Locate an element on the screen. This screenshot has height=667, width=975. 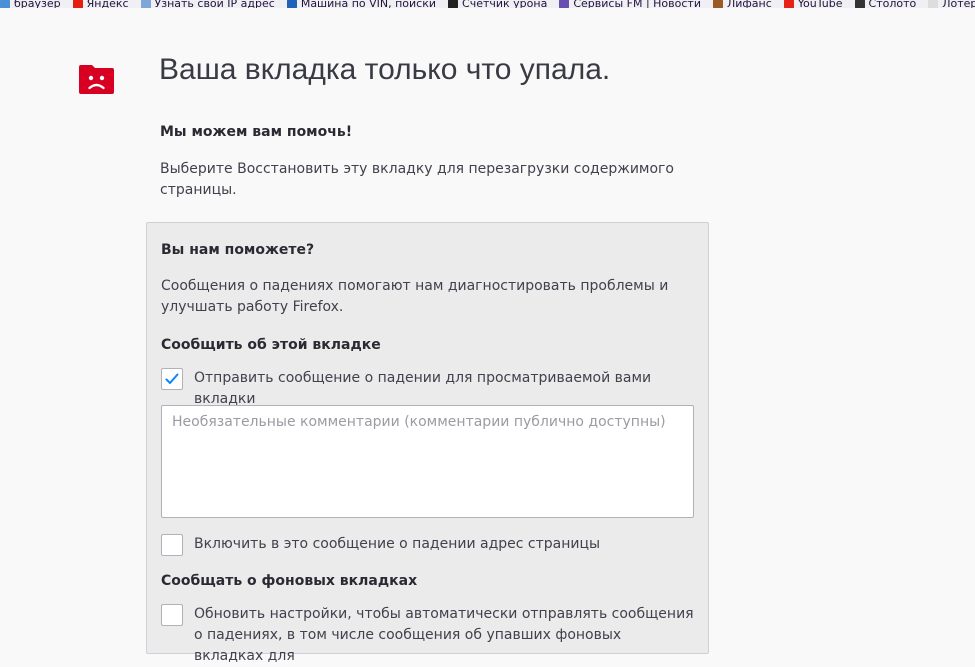
bookmark-item: YouTube is located at coordinates (813, 4).